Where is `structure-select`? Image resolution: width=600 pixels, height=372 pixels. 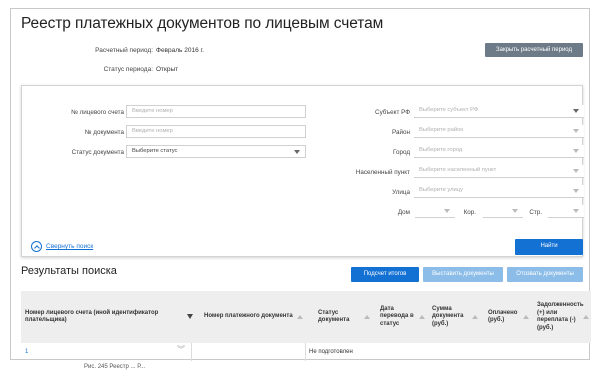 structure-select is located at coordinates (566, 211).